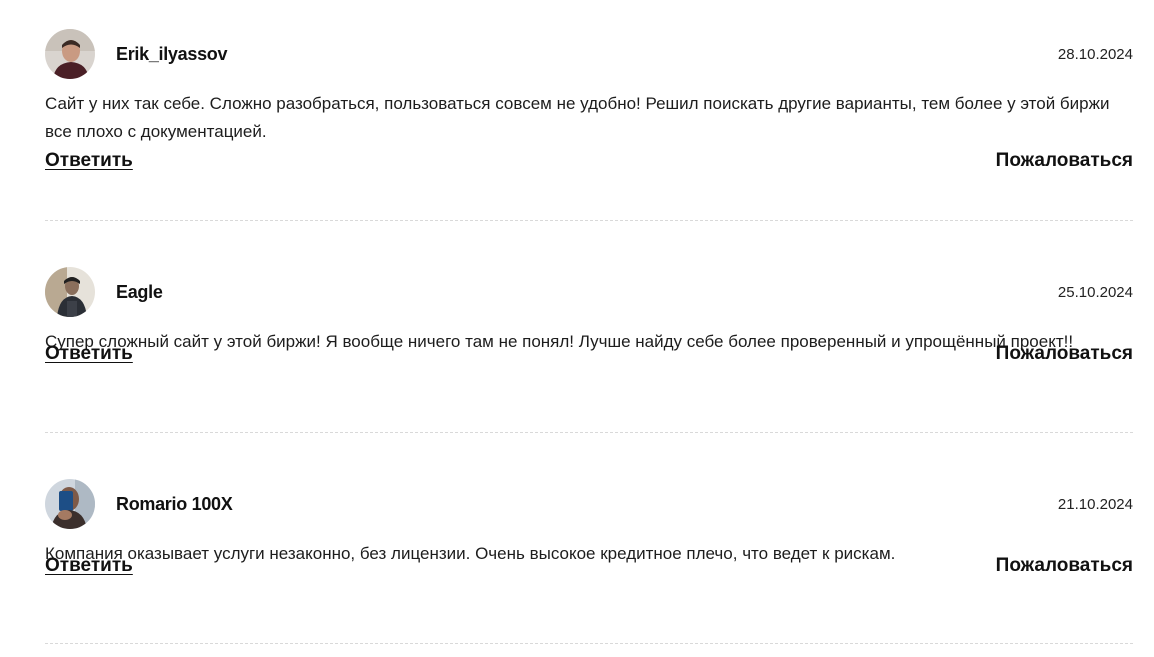 This screenshot has width=1154, height=657. Describe the element at coordinates (174, 503) in the screenshot. I see `author-name: Romario 100X` at that location.